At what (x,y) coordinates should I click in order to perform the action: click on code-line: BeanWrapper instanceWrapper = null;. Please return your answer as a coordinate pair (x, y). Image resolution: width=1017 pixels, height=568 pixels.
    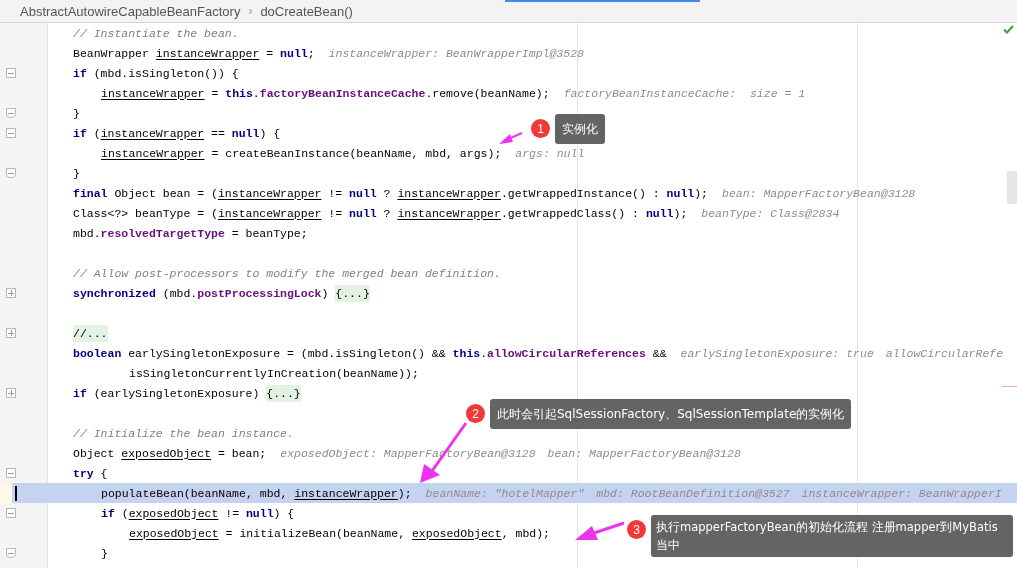
    Looking at the image, I should click on (194, 53).